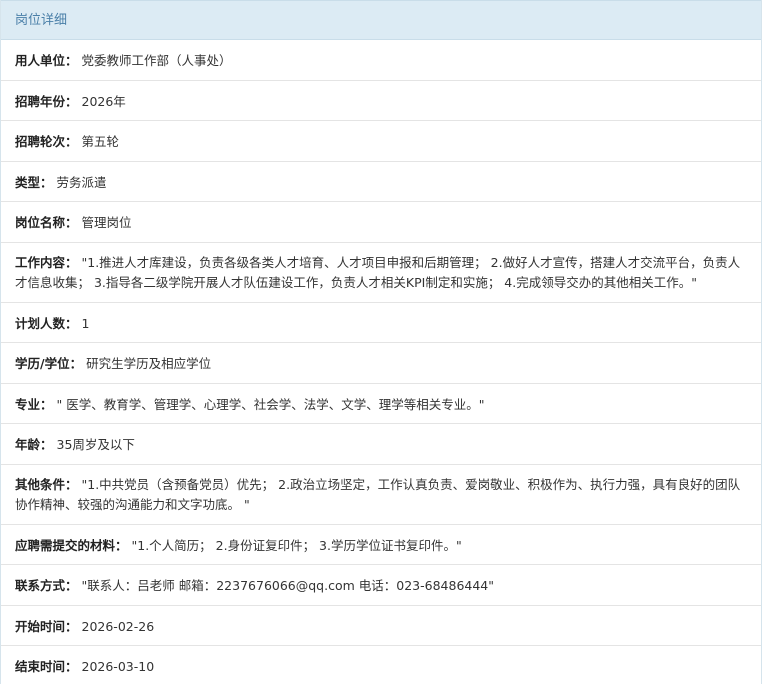 This screenshot has height=684, width=762. I want to click on field-major: 专业： " 医学、教育学、管理学、心理学、社会学、法学、文学、理学等相关专业。", so click(381, 404).